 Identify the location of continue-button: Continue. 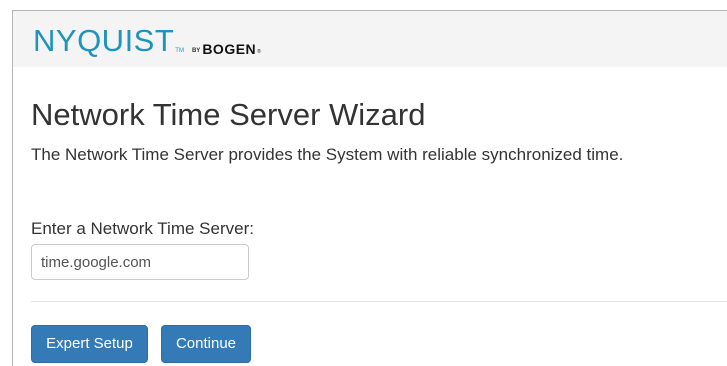
(206, 344).